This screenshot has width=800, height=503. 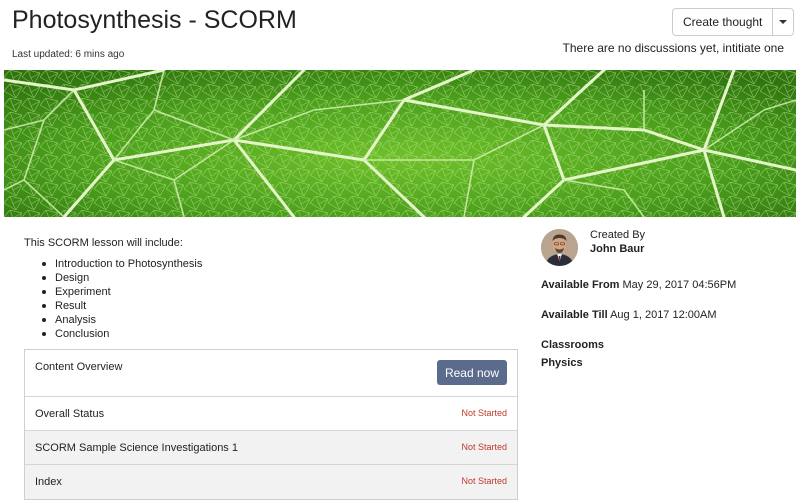 I want to click on available-till-value: Aug 1, 2017 12:00AM, so click(x=663, y=315).